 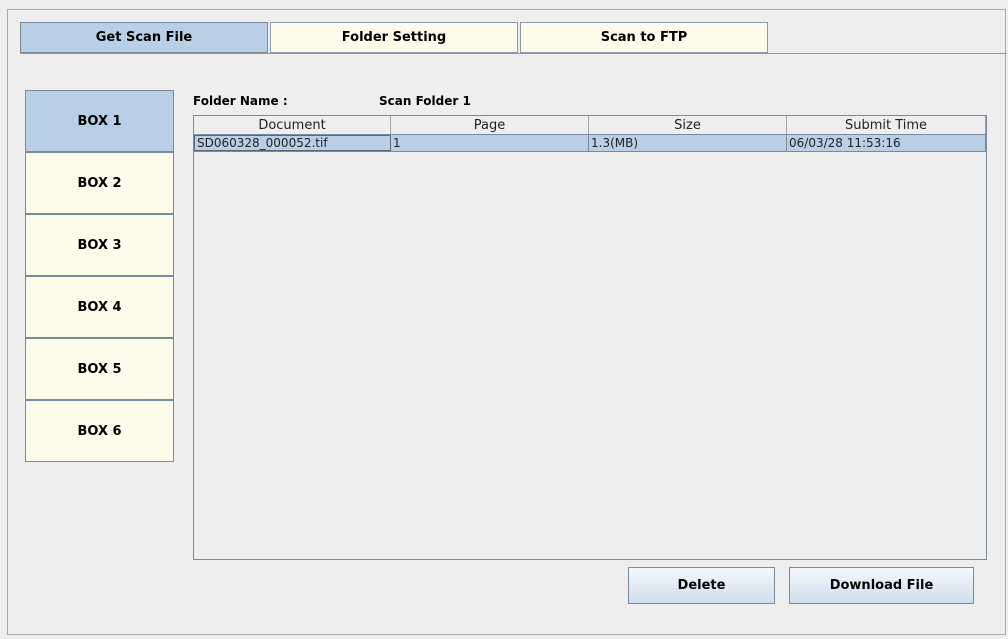 I want to click on download-file-button: Download File, so click(x=881, y=585).